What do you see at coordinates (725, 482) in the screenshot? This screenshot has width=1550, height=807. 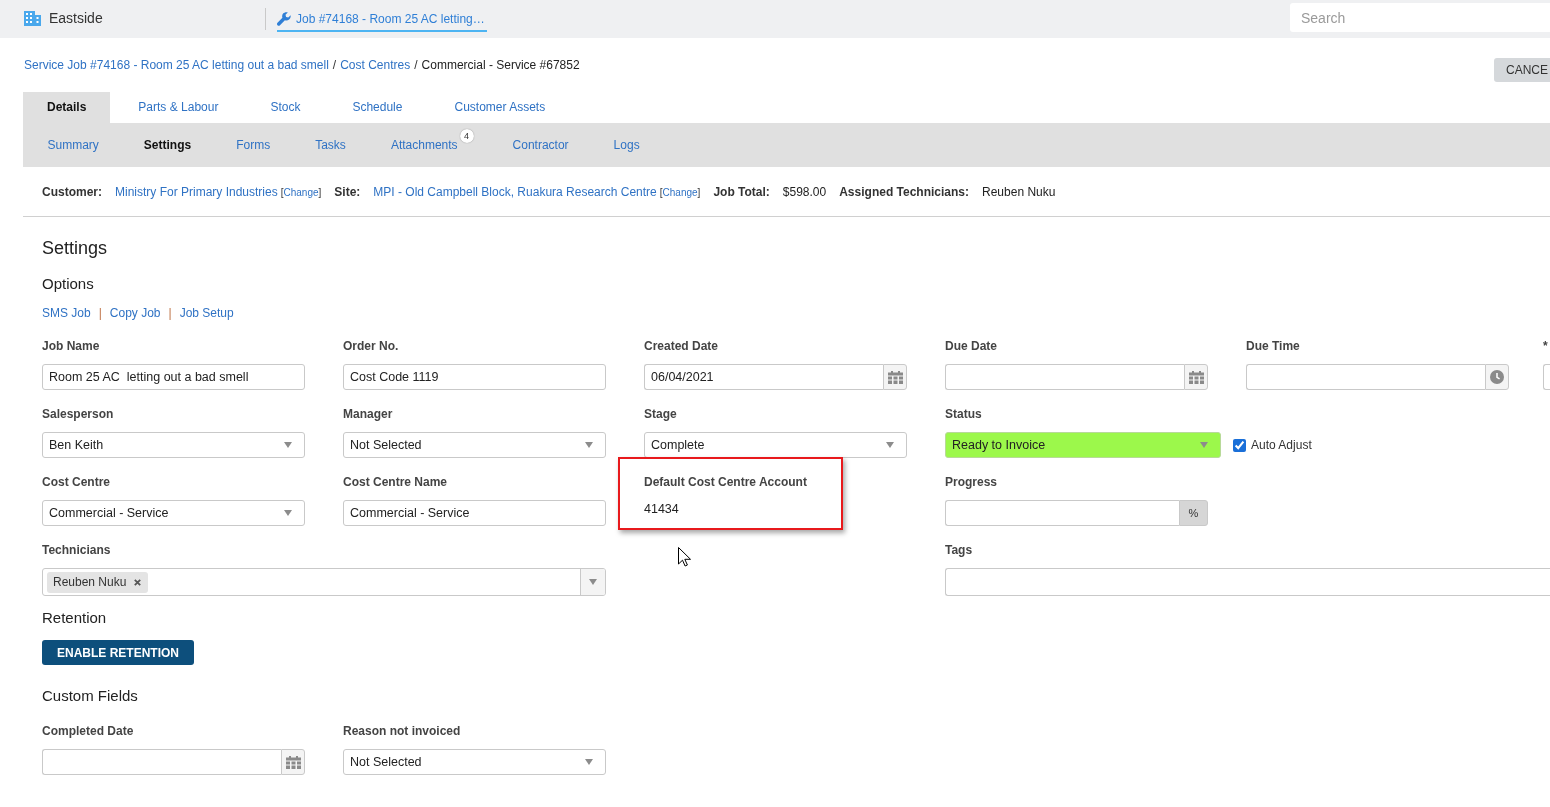 I see `field-label: Default Cost Centre Account` at bounding box center [725, 482].